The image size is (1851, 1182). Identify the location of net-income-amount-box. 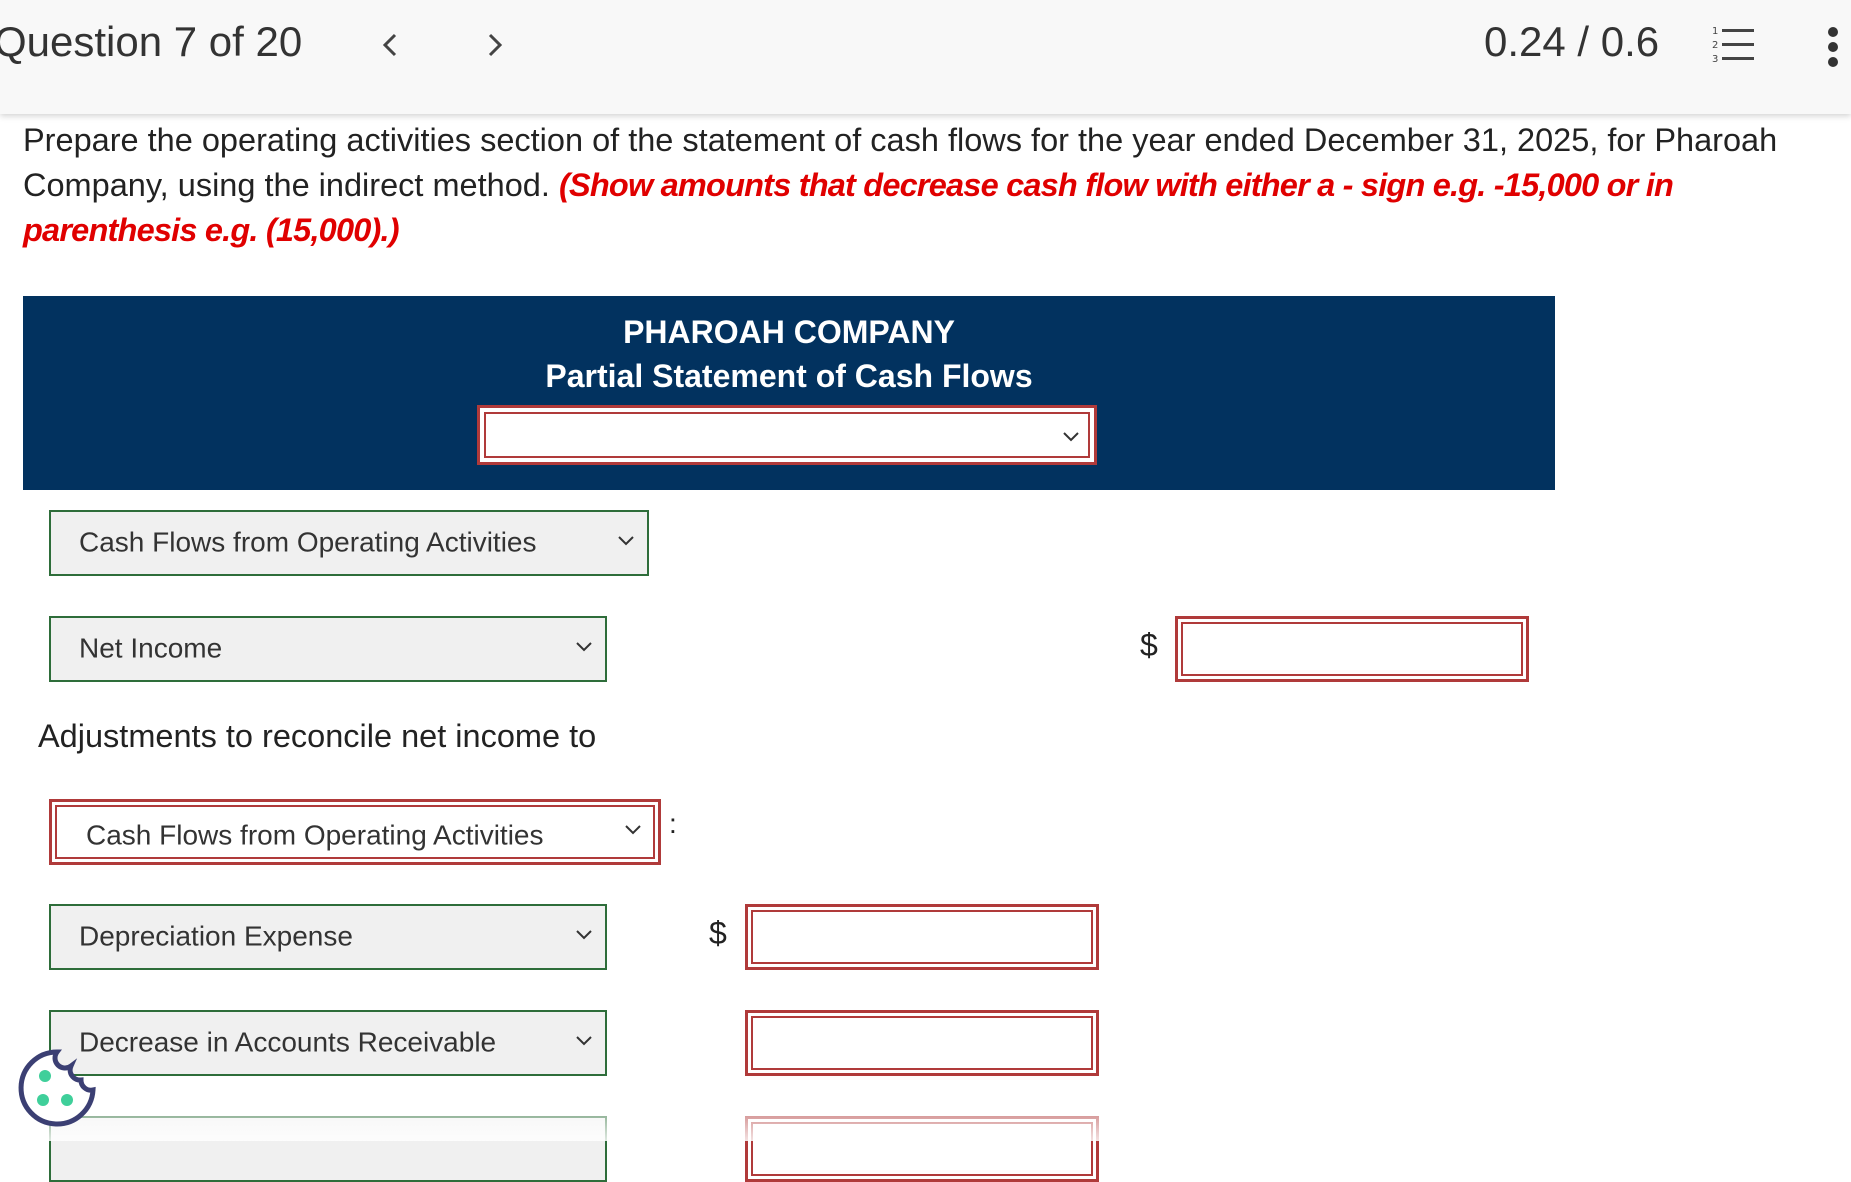
(1352, 649).